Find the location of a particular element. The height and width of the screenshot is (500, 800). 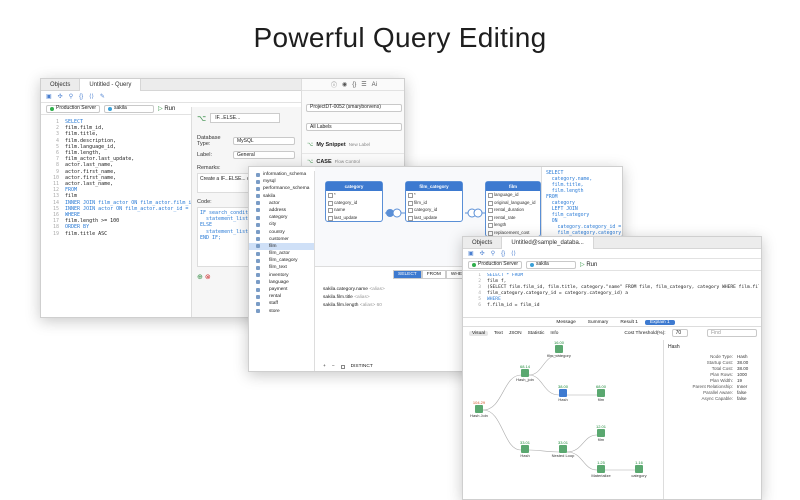

result-tab: Message is located at coordinates (565, 322).